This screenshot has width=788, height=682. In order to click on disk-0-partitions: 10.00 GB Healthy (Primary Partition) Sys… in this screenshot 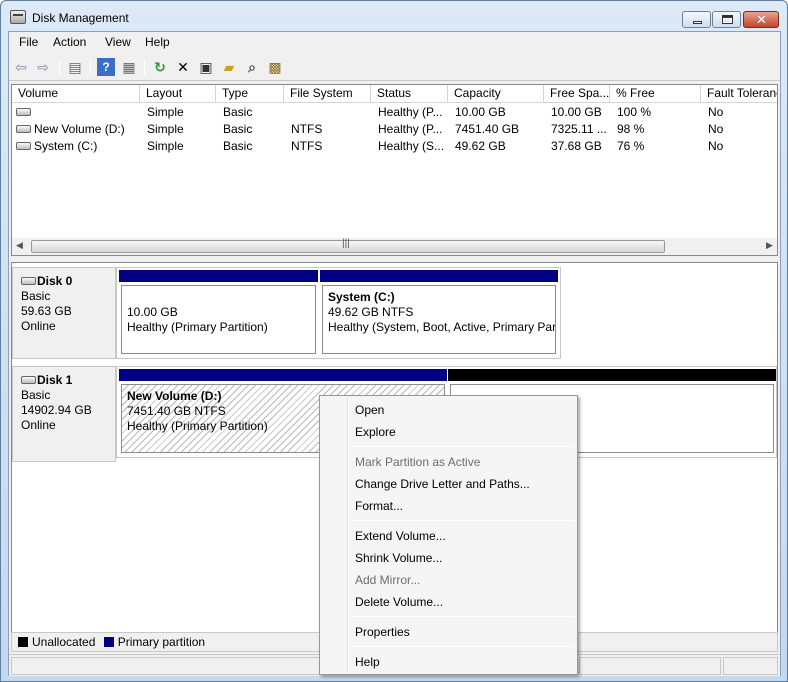, I will do `click(338, 313)`.